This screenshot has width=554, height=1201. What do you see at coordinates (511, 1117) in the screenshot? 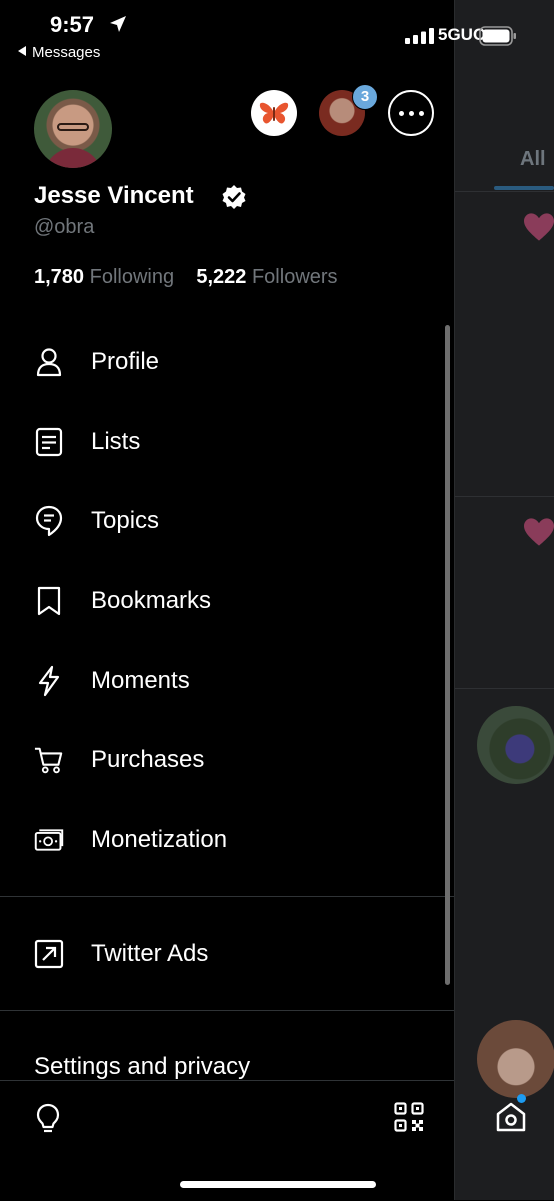
I see `home-icon` at bounding box center [511, 1117].